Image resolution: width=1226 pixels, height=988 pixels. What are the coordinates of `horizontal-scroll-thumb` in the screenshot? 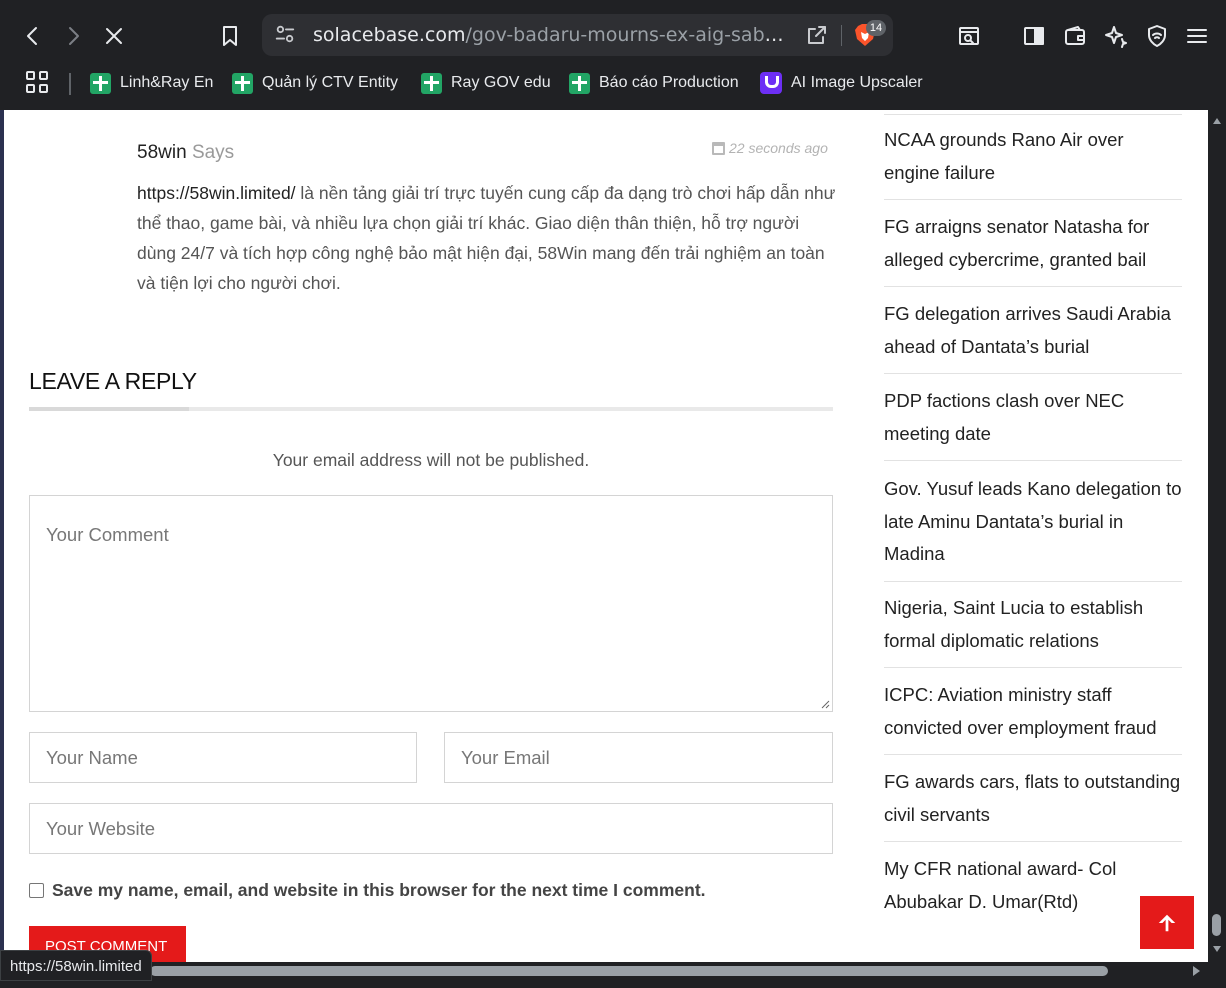 It's located at (629, 971).